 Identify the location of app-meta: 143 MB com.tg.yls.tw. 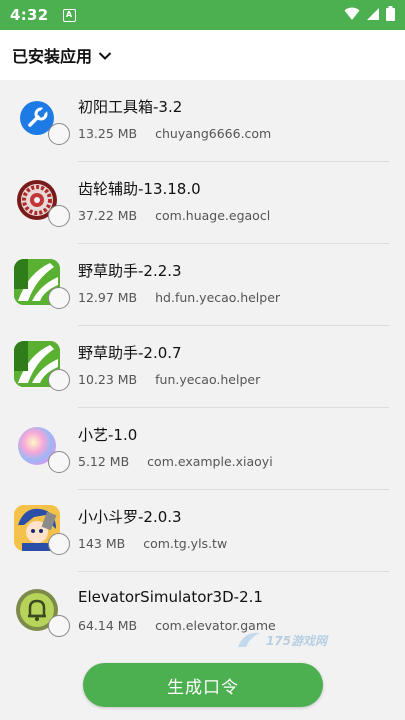
(152, 543).